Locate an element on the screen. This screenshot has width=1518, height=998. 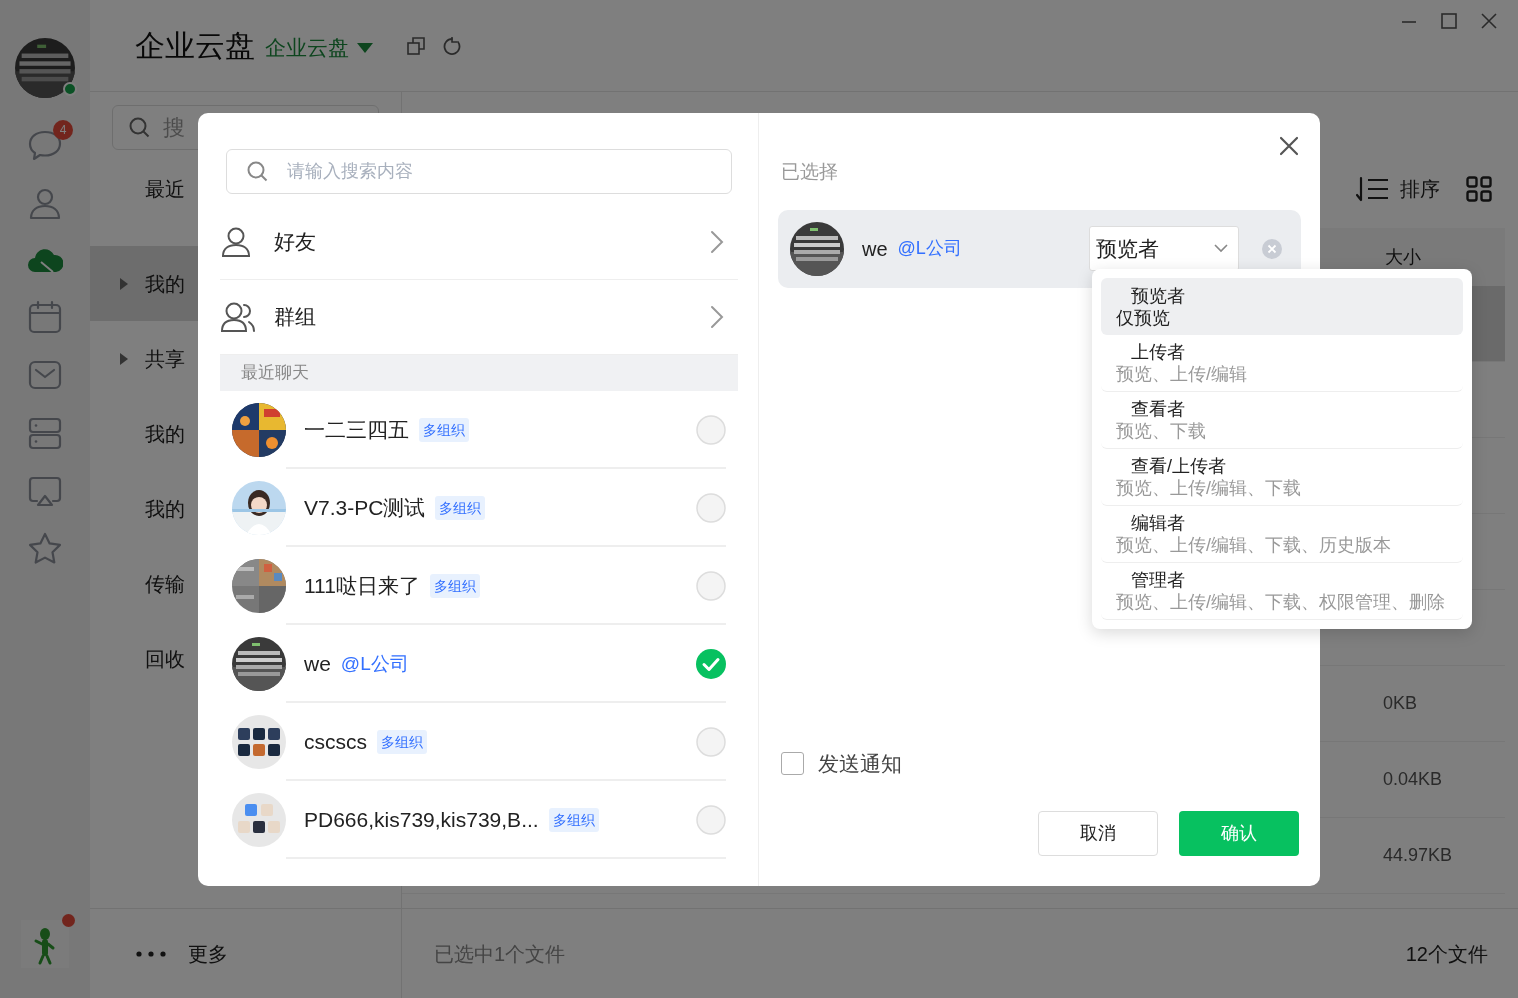
mail-icon is located at coordinates (45, 375).